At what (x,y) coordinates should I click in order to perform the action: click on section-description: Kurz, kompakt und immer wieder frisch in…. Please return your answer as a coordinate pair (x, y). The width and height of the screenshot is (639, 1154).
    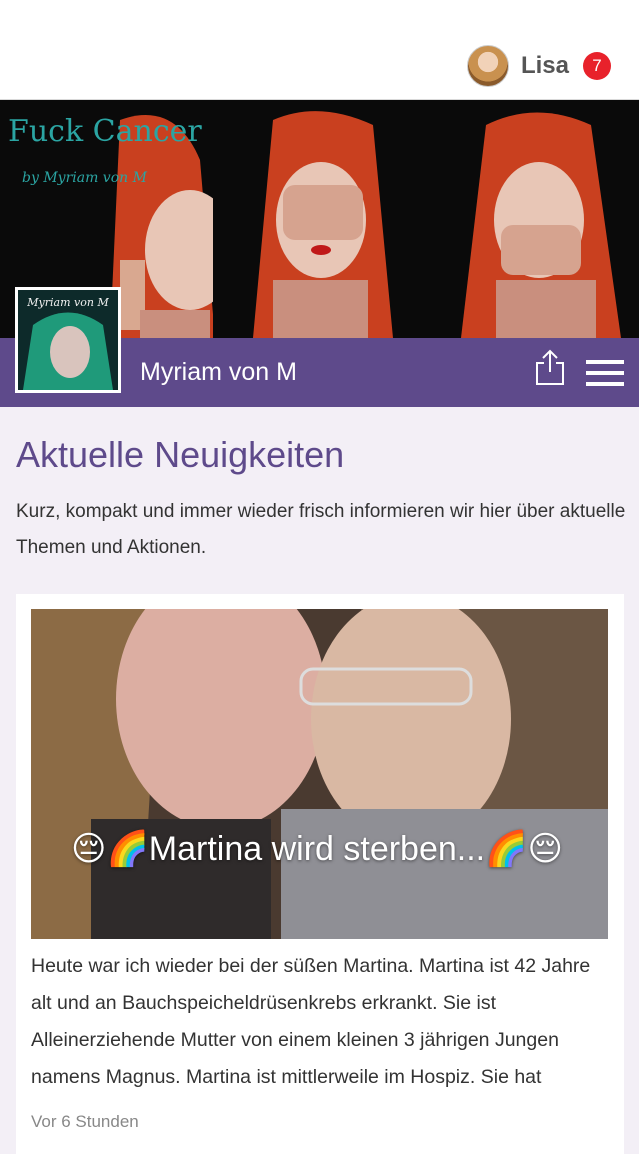
    Looking at the image, I should click on (321, 529).